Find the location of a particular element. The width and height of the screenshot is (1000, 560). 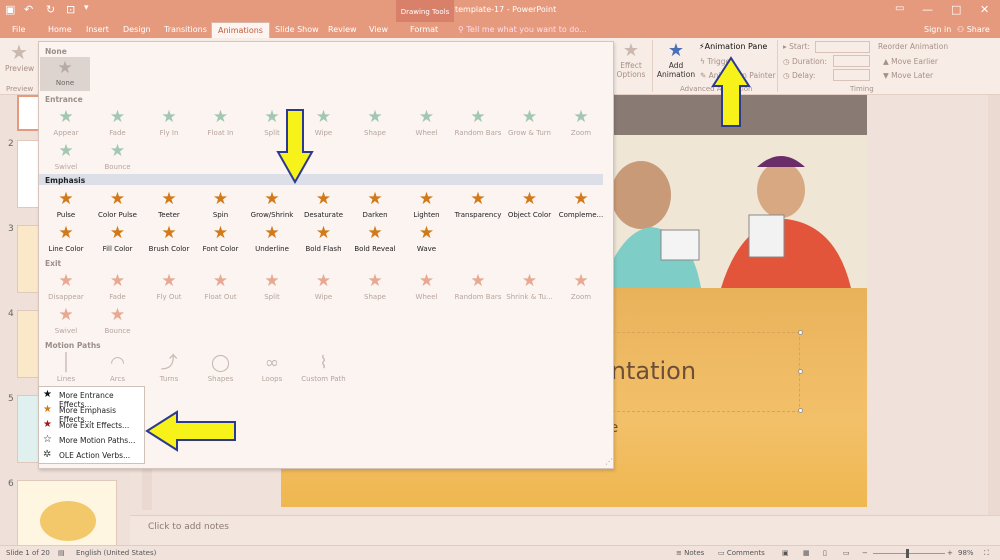

paths-item-loops: ∞ Loops is located at coordinates (272, 369).